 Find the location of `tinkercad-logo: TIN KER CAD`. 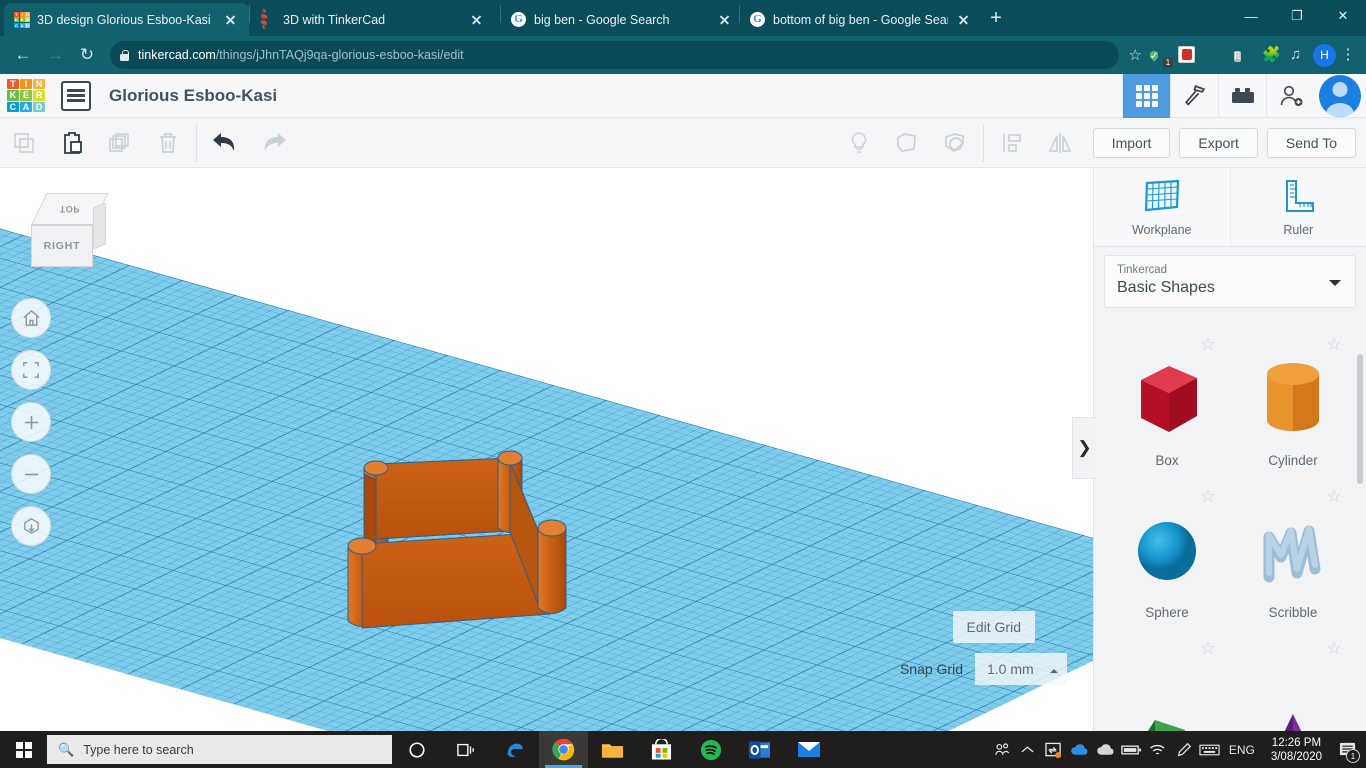

tinkercad-logo: TIN KER CAD is located at coordinates (26, 96).